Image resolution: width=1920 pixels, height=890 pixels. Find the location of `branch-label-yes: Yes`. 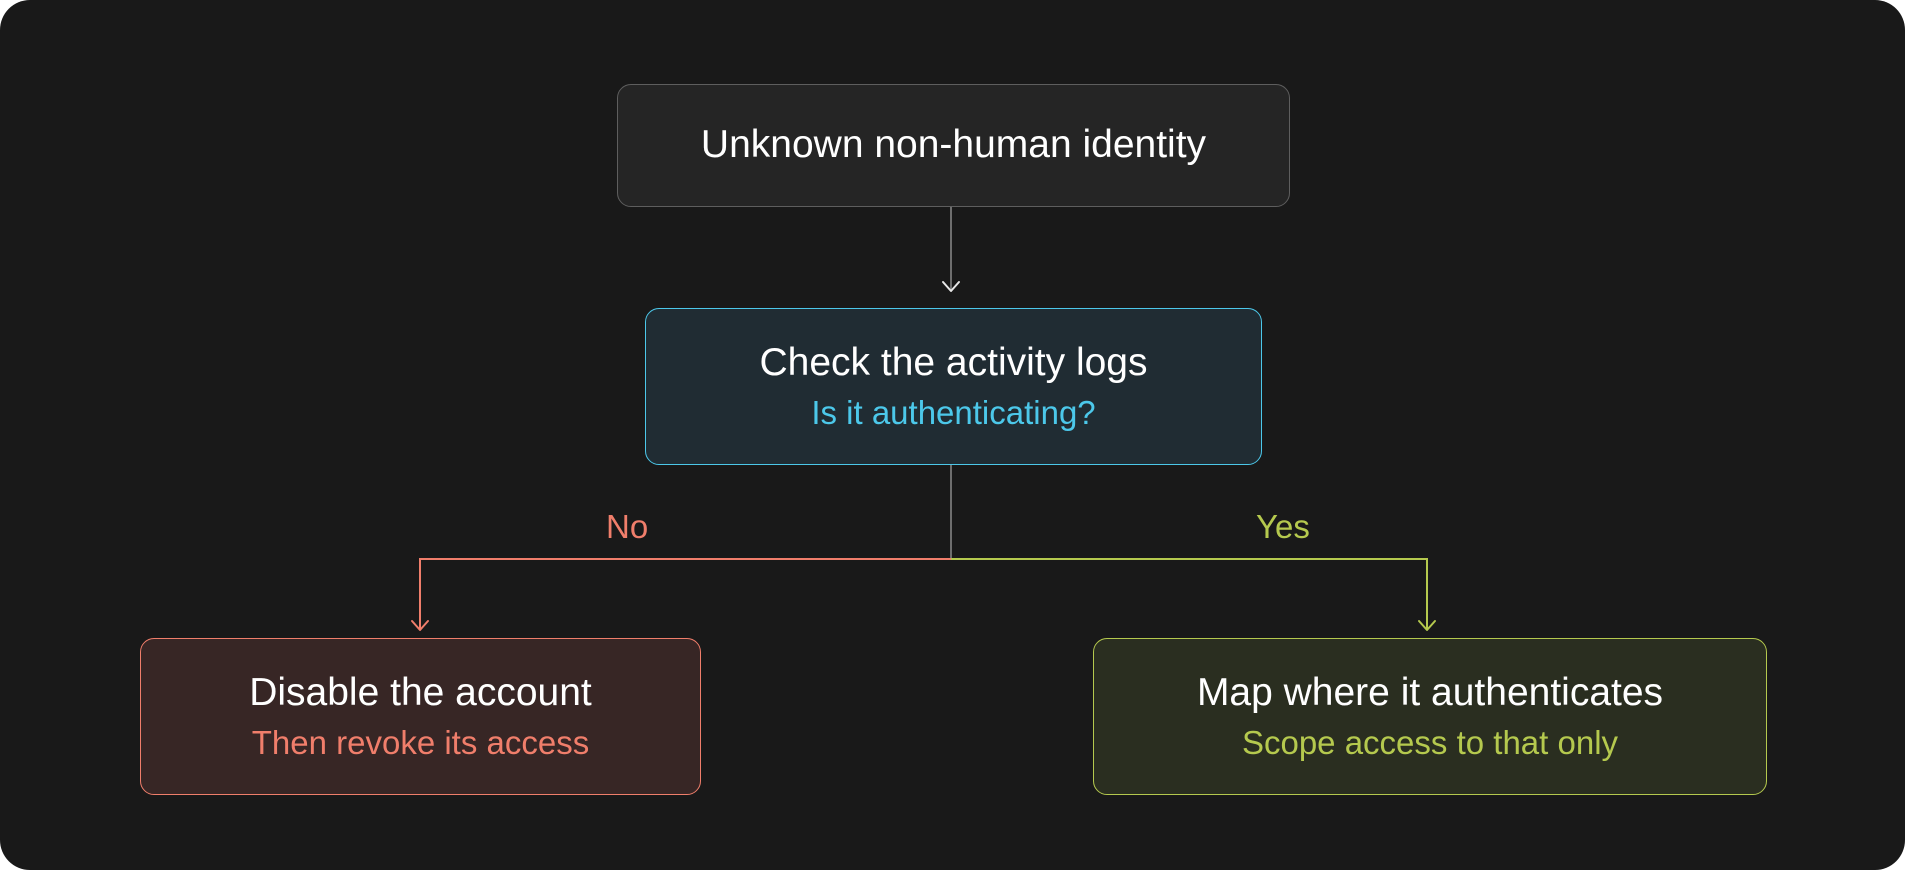

branch-label-yes: Yes is located at coordinates (1283, 526).